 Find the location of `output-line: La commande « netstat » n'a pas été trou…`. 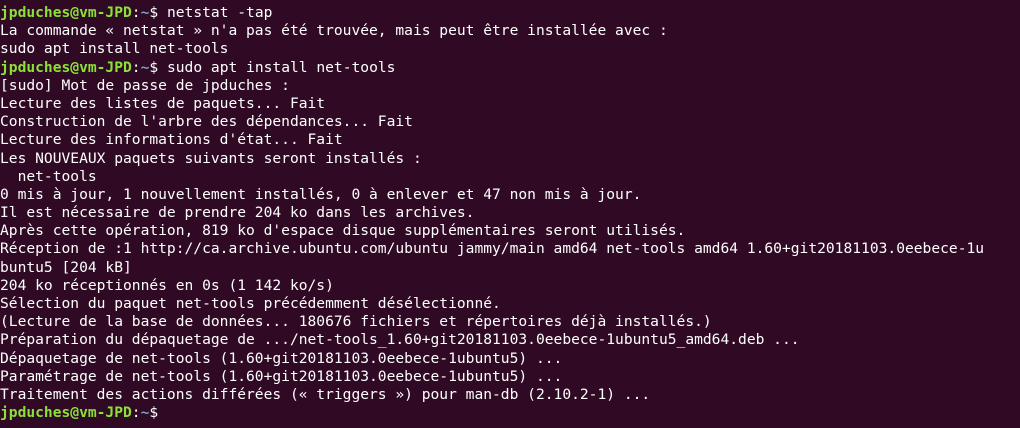

output-line: La commande « netstat » n'a pas été trou… is located at coordinates (334, 31).